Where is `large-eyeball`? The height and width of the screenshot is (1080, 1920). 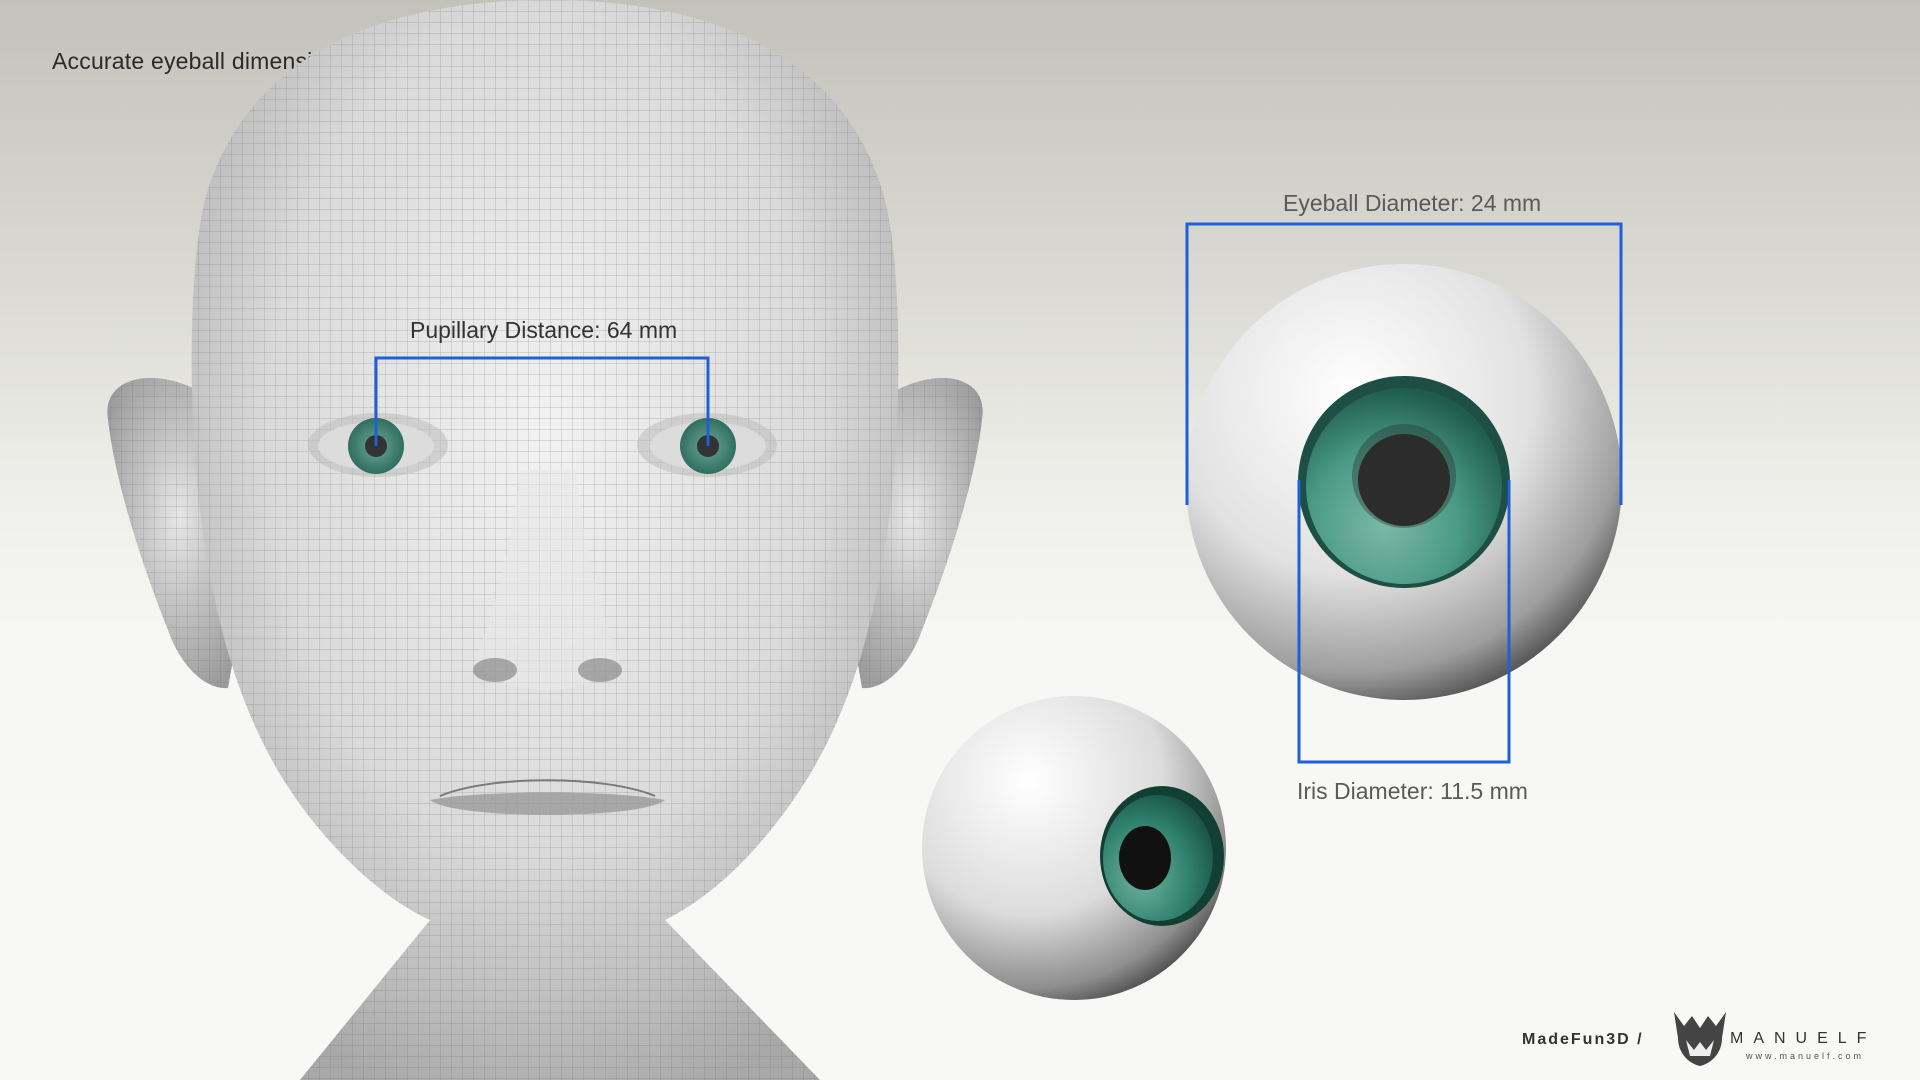 large-eyeball is located at coordinates (1404, 482).